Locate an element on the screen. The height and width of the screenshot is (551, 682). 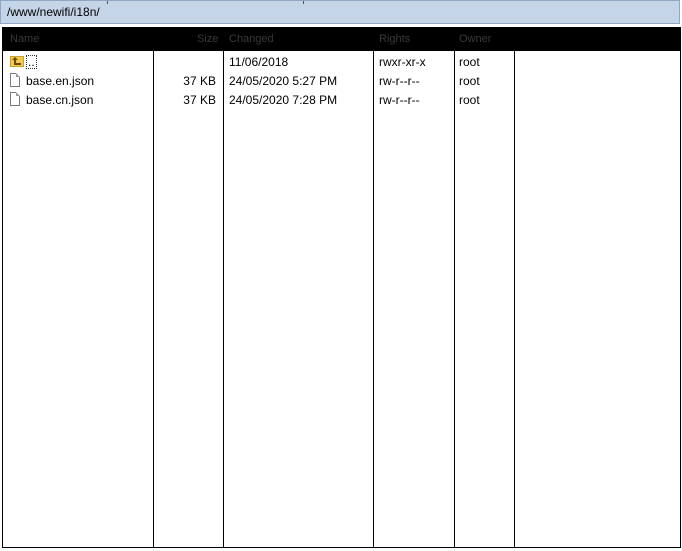
column-header-rights: Rights is located at coordinates (394, 39).